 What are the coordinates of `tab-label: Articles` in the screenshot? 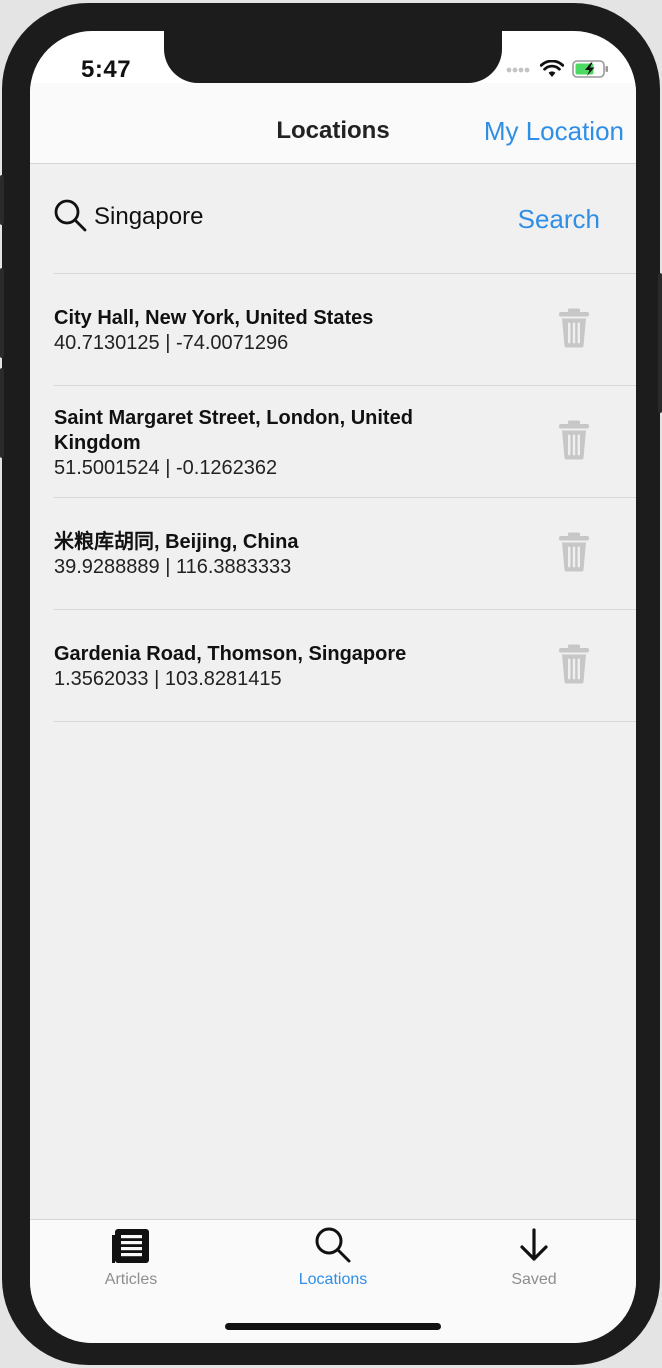 It's located at (131, 1279).